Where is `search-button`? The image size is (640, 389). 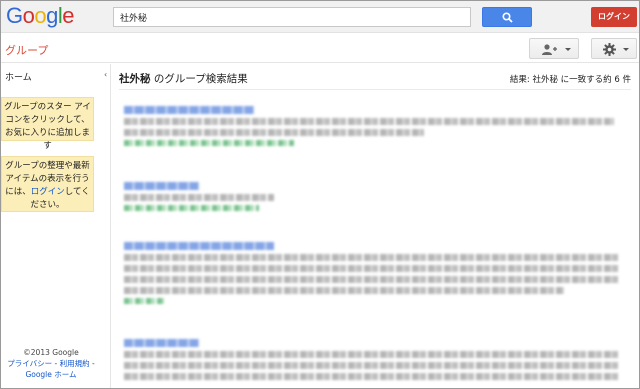 search-button is located at coordinates (507, 17).